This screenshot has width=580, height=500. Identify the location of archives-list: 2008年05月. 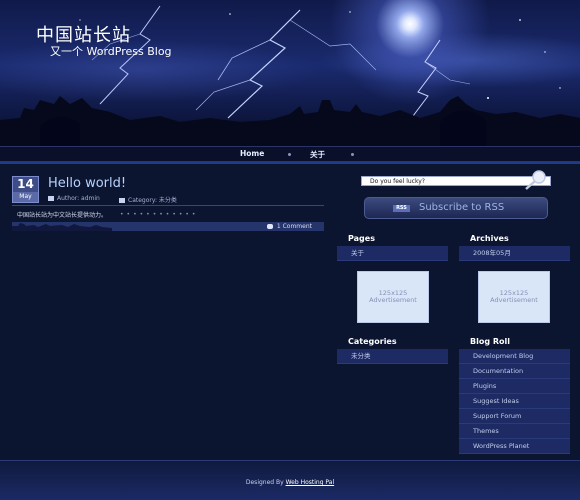
(514, 253).